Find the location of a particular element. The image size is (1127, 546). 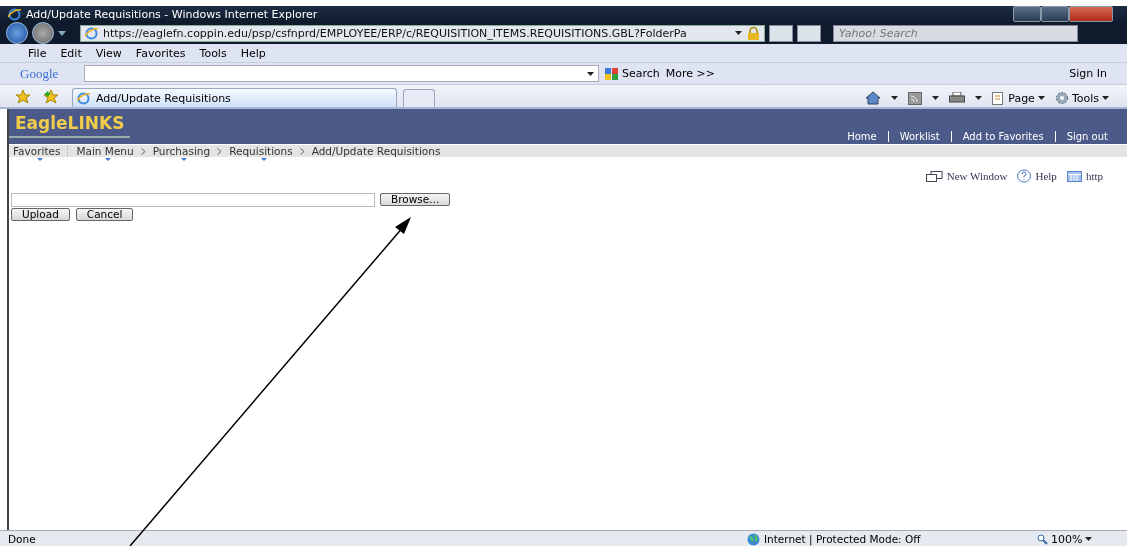

address-field: https://eaglefn.coppin.edu/psp/csfnprd/EMPLOYEE/ERP/c/REQUISITION_ITEMS.REQUISITIONS.GBL?FolderPa is located at coordinates (422, 33).